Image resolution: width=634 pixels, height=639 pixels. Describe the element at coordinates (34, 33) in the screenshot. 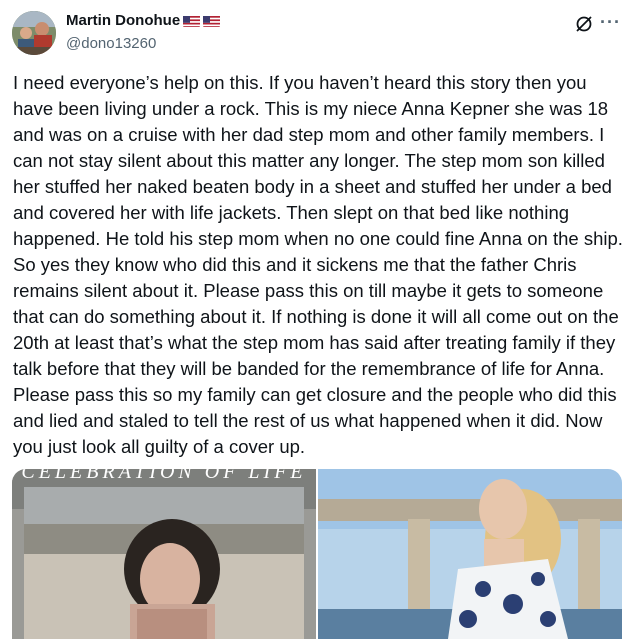

I see `avatar` at that location.